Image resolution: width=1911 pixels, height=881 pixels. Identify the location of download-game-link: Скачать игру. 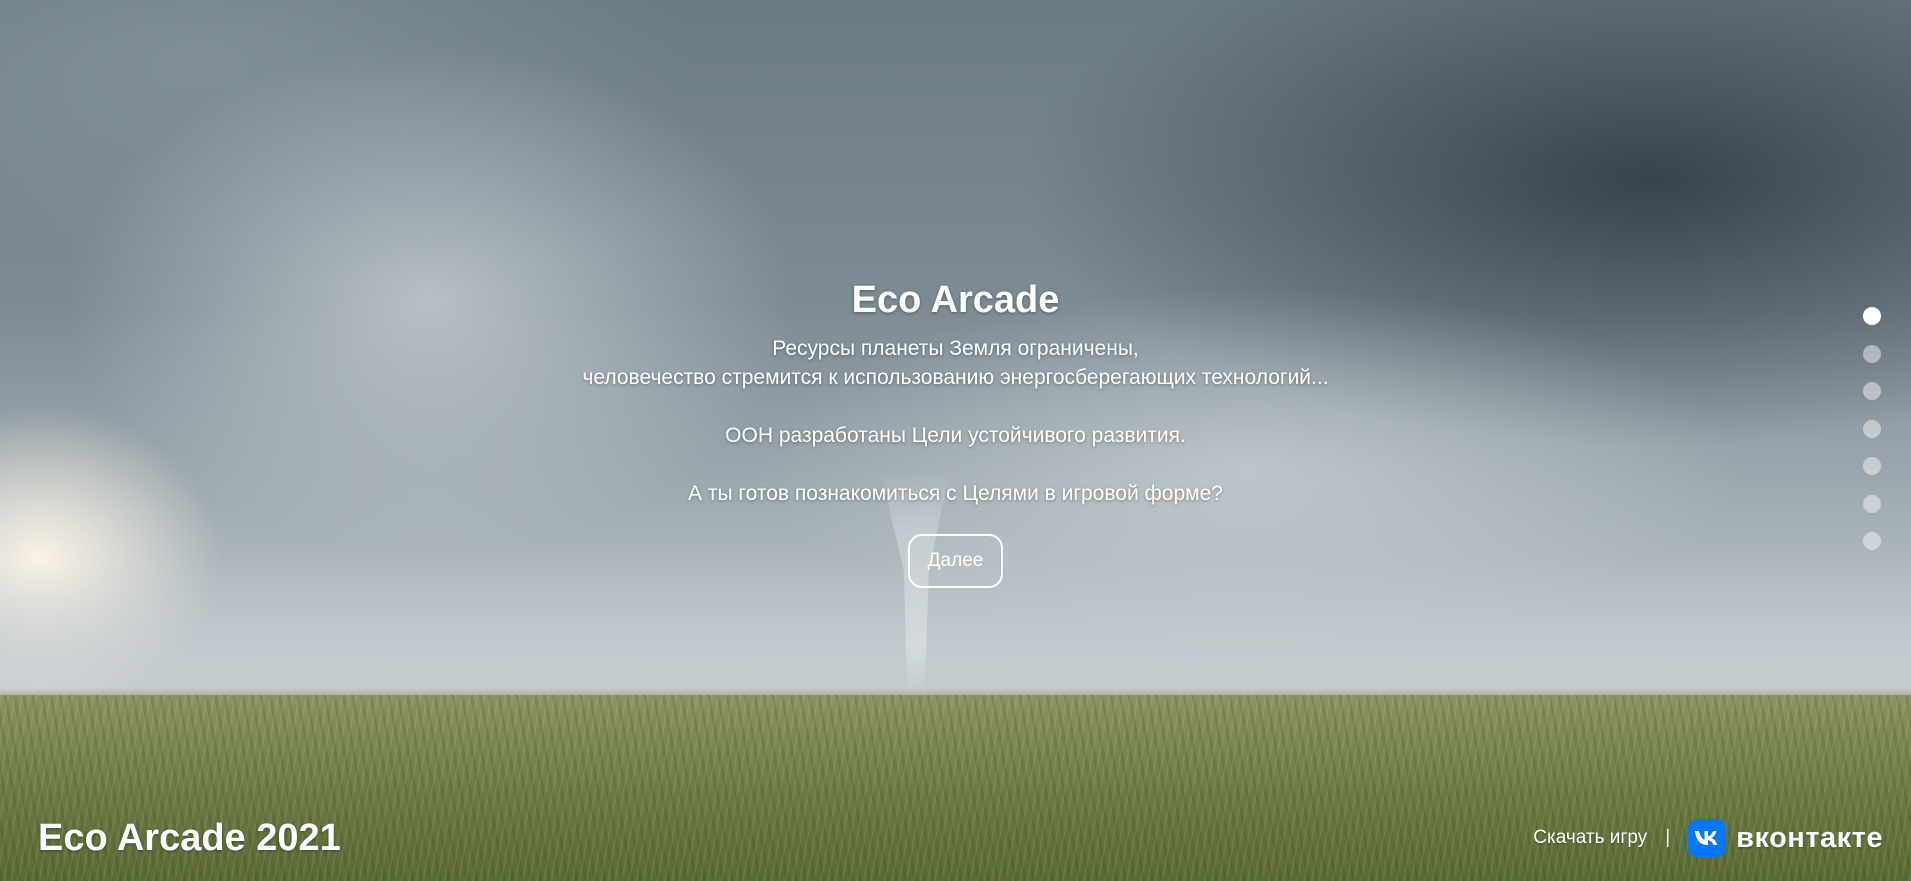
(1590, 838).